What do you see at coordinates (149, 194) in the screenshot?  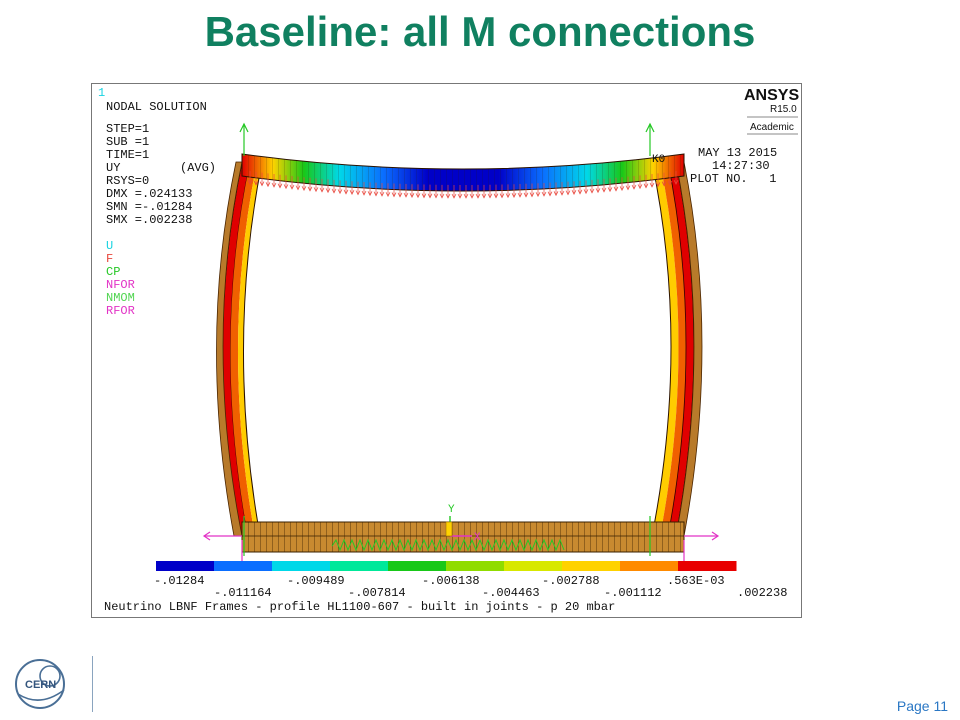 I see `param-line: DMX =.024133` at bounding box center [149, 194].